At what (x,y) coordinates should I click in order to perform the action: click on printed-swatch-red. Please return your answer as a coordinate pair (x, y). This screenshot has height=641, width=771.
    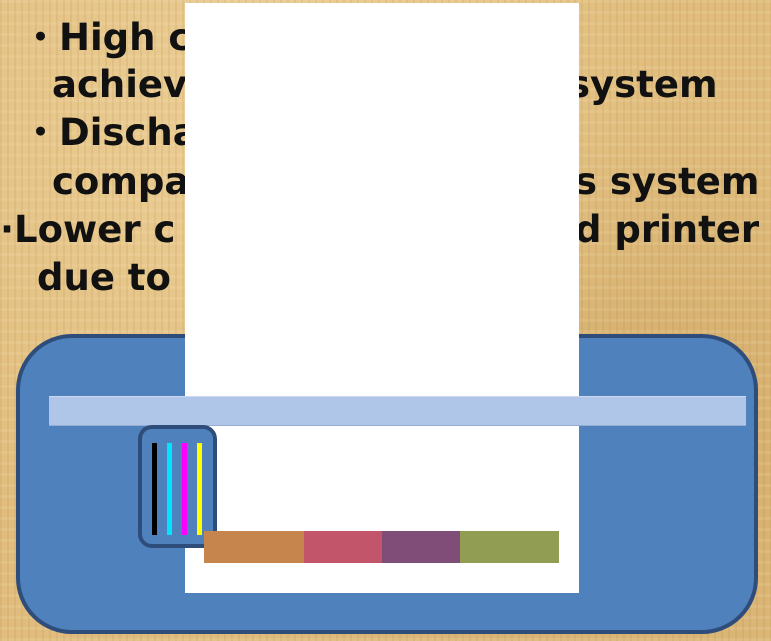
    Looking at the image, I should click on (343, 547).